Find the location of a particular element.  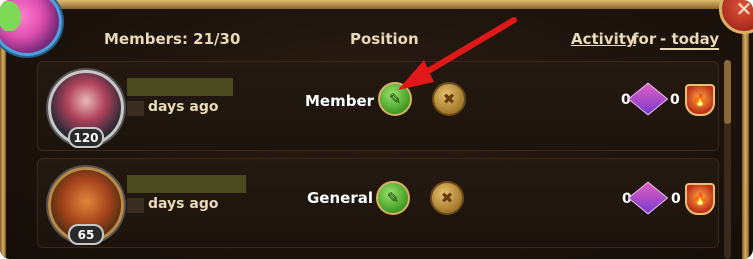

level-badge: 120 is located at coordinates (86, 137).